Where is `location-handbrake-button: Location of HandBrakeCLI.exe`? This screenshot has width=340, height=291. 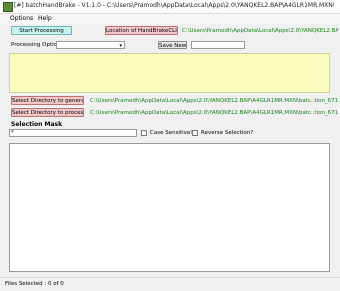
location-handbrake-button: Location of HandBrakeCLI.exe is located at coordinates (141, 30).